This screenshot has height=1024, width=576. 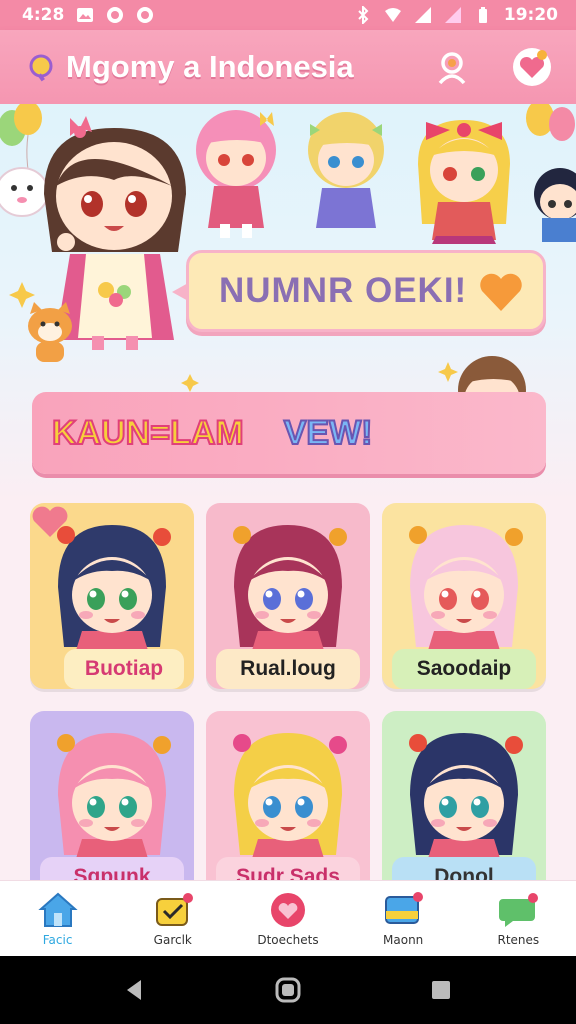 I want to click on home-circle-icon, so click(x=288, y=990).